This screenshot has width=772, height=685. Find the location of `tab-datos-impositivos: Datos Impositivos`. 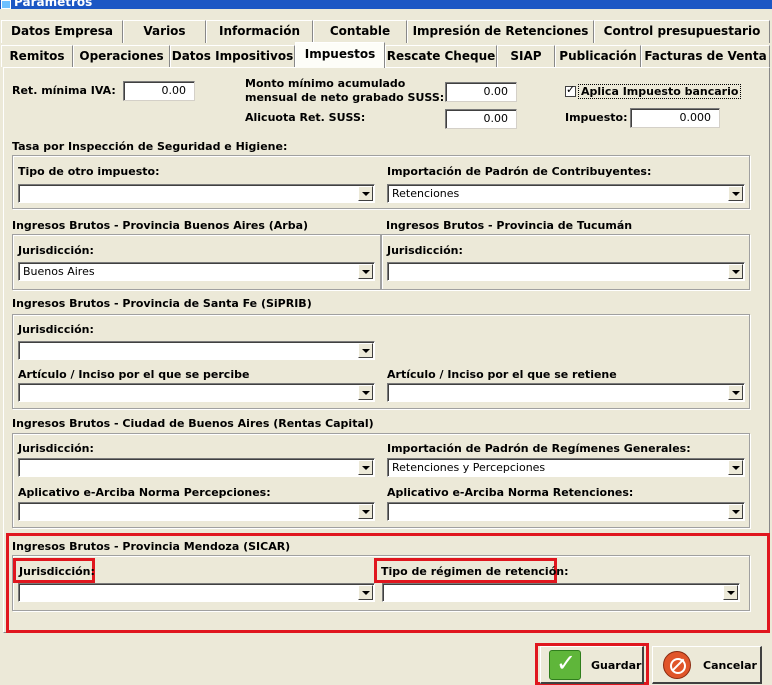

tab-datos-impositivos: Datos Impositivos is located at coordinates (232, 56).